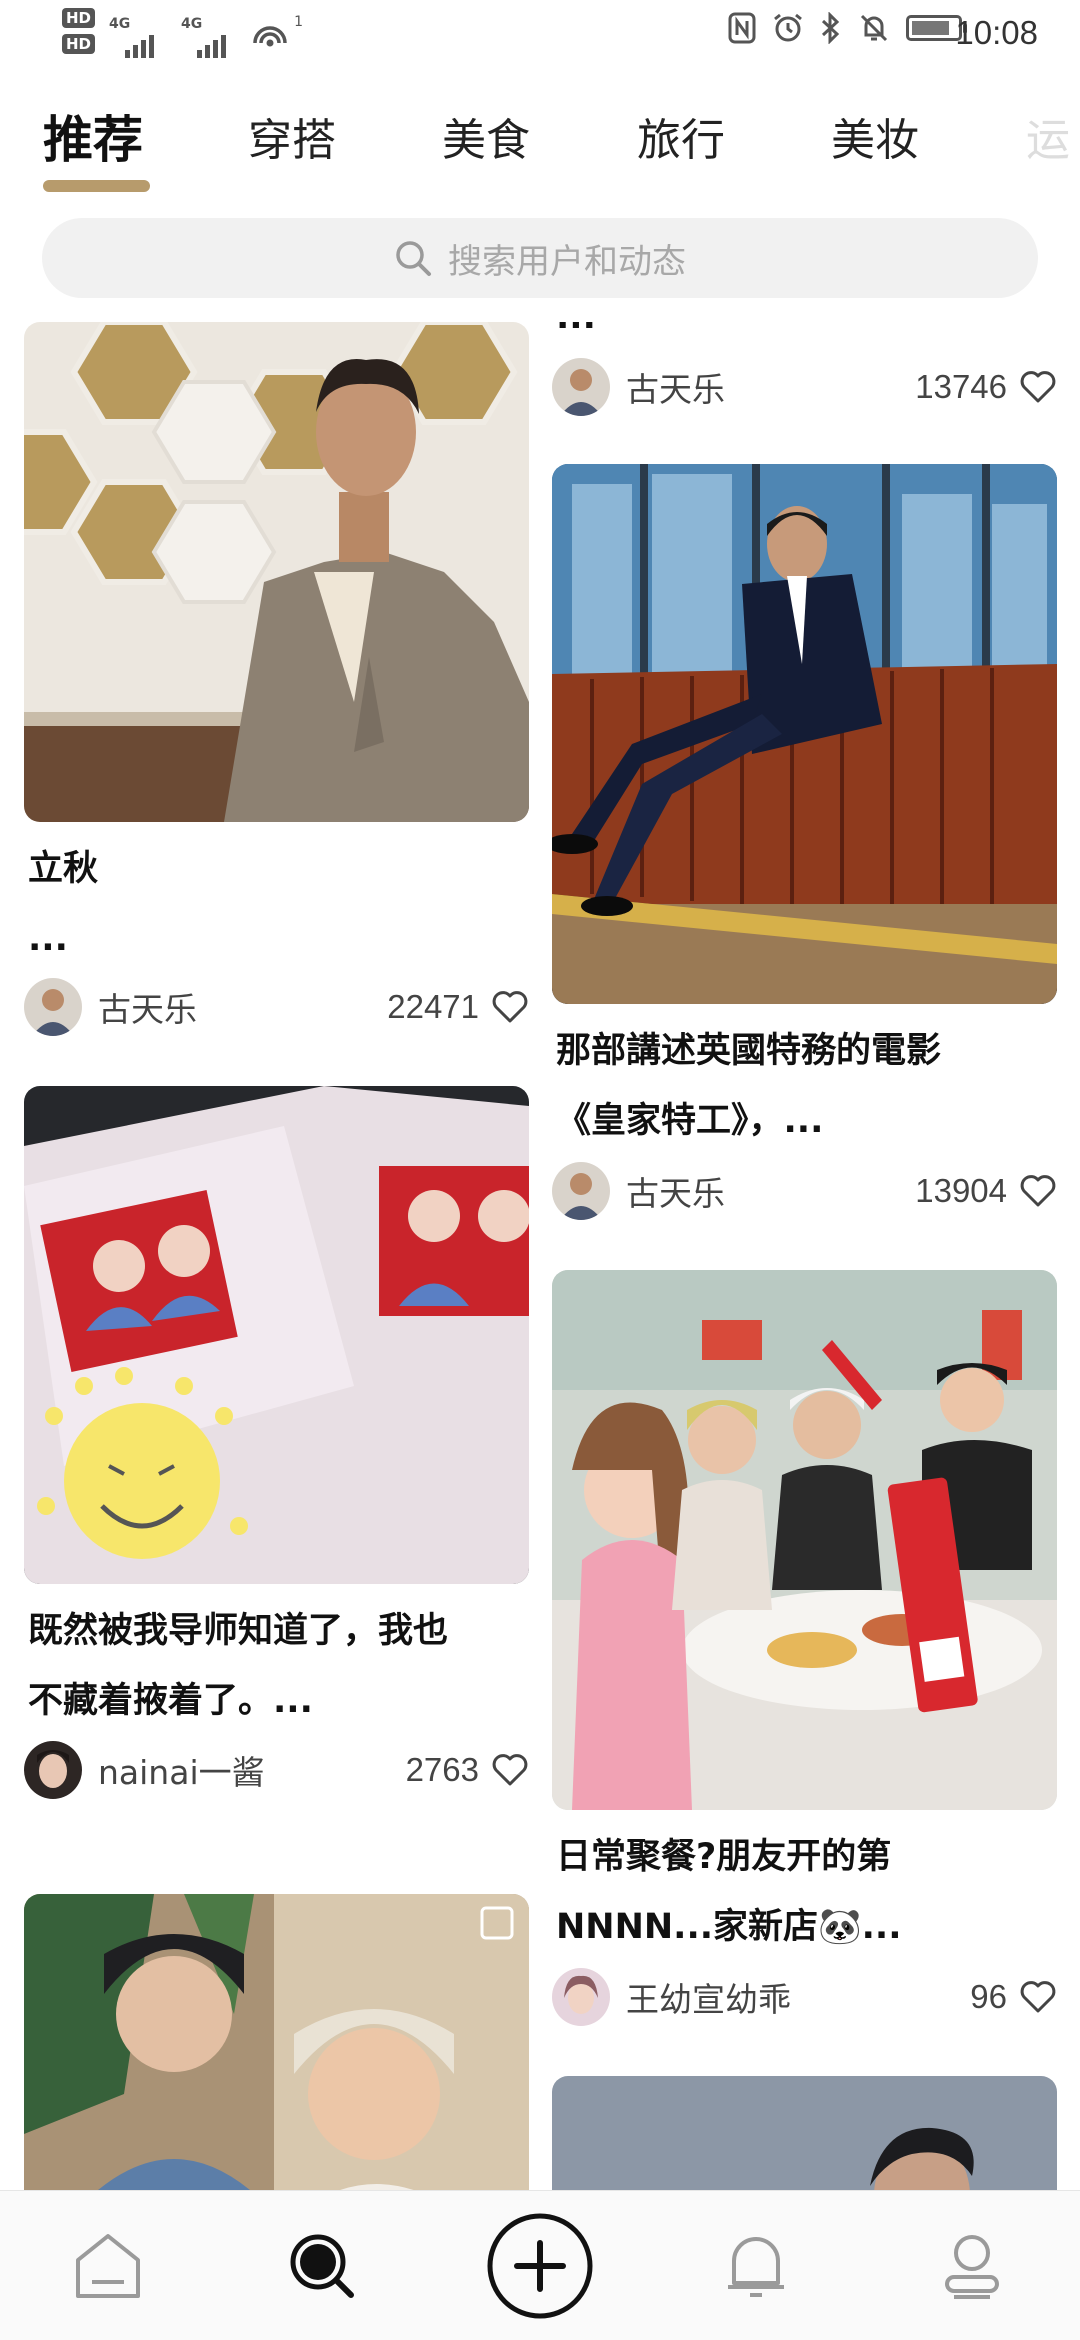 The image size is (1080, 2340). I want to click on signal-icon-2: 4G, so click(210, 39).